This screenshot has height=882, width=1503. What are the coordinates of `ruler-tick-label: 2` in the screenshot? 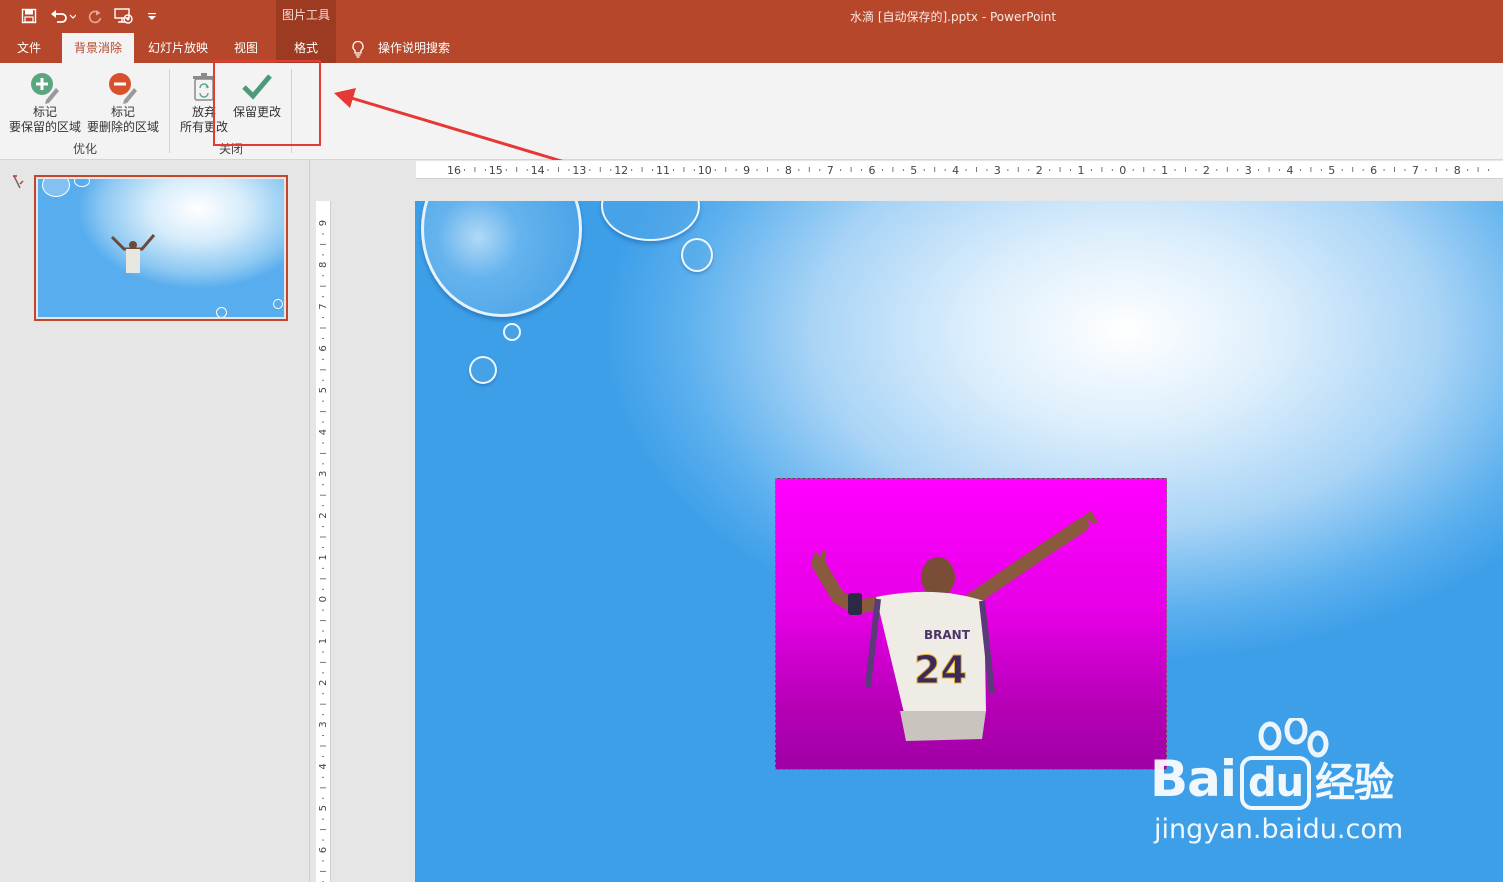 It's located at (323, 683).